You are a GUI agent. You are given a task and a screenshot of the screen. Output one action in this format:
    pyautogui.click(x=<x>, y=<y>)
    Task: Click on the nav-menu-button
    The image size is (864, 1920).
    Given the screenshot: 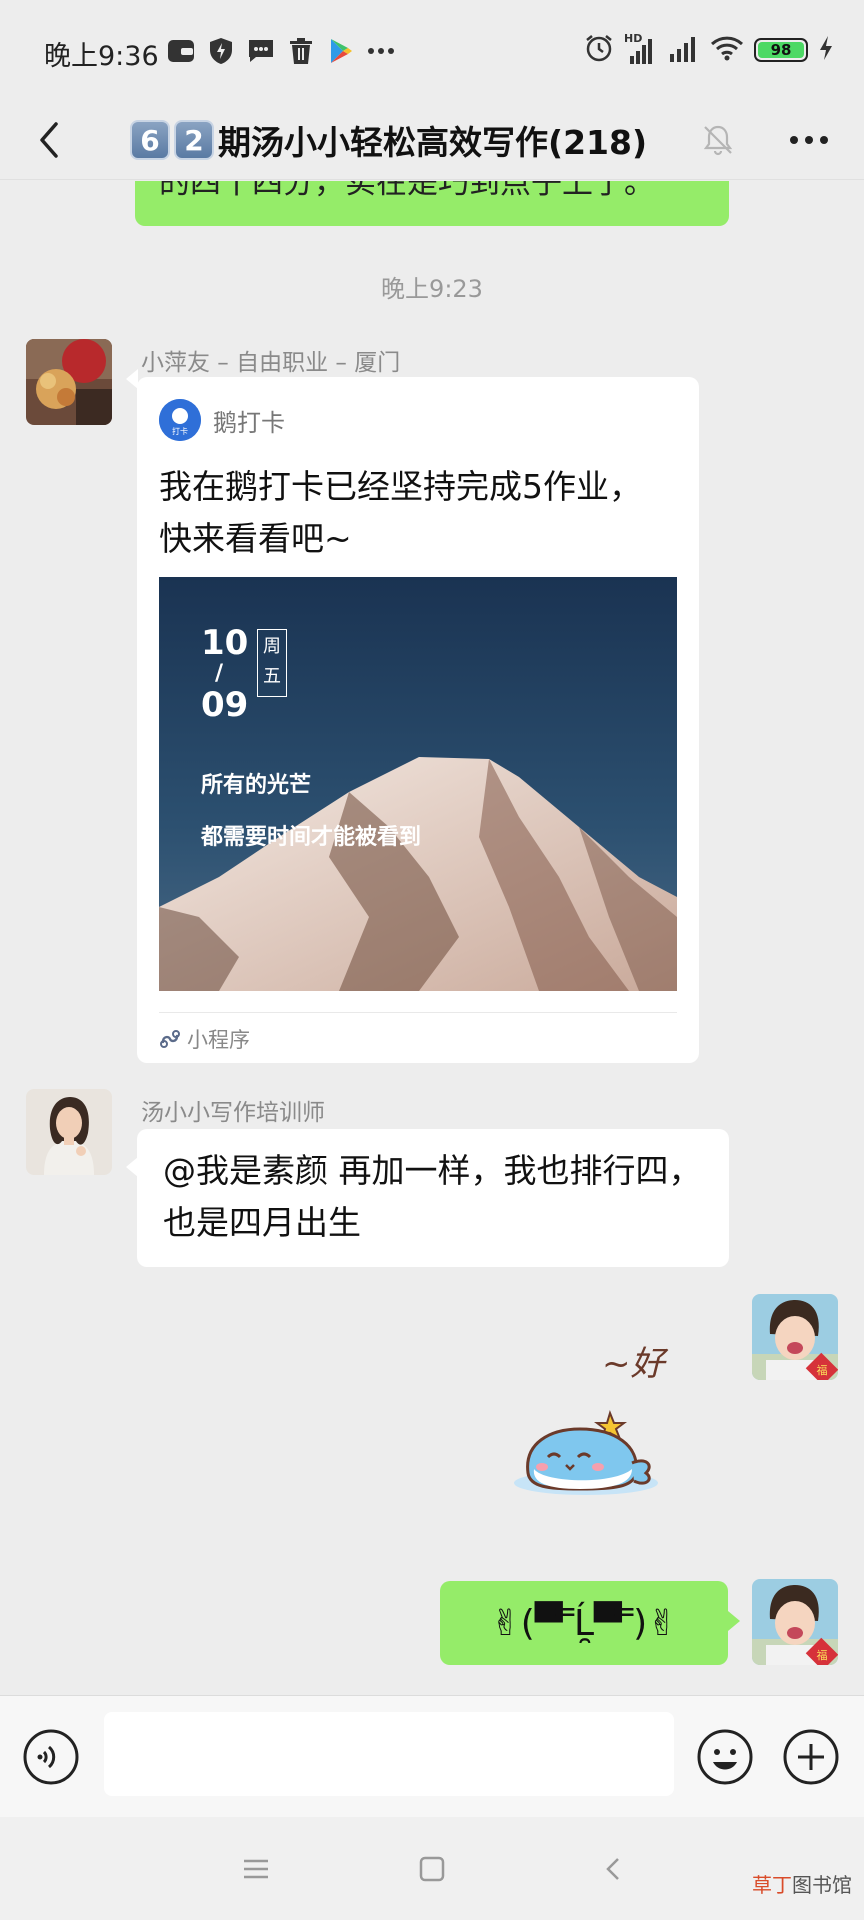 What is the action you would take?
    pyautogui.click(x=256, y=1869)
    